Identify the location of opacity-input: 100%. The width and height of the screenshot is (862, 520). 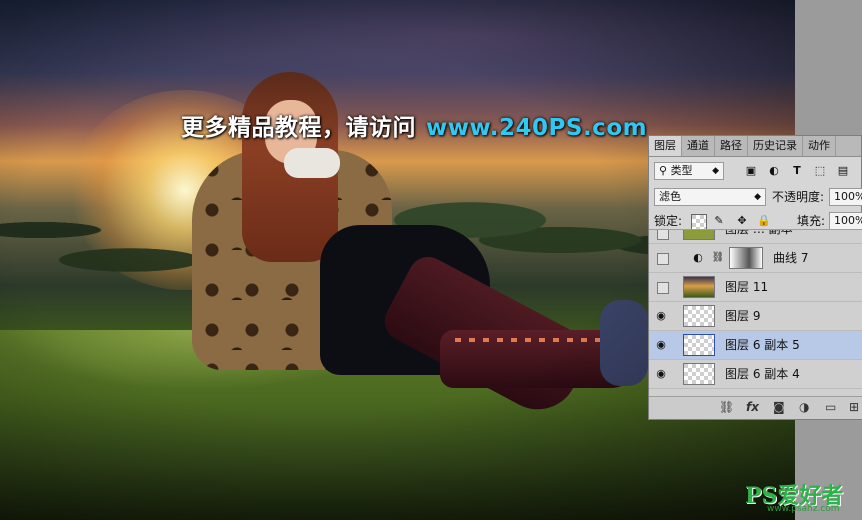
(845, 197).